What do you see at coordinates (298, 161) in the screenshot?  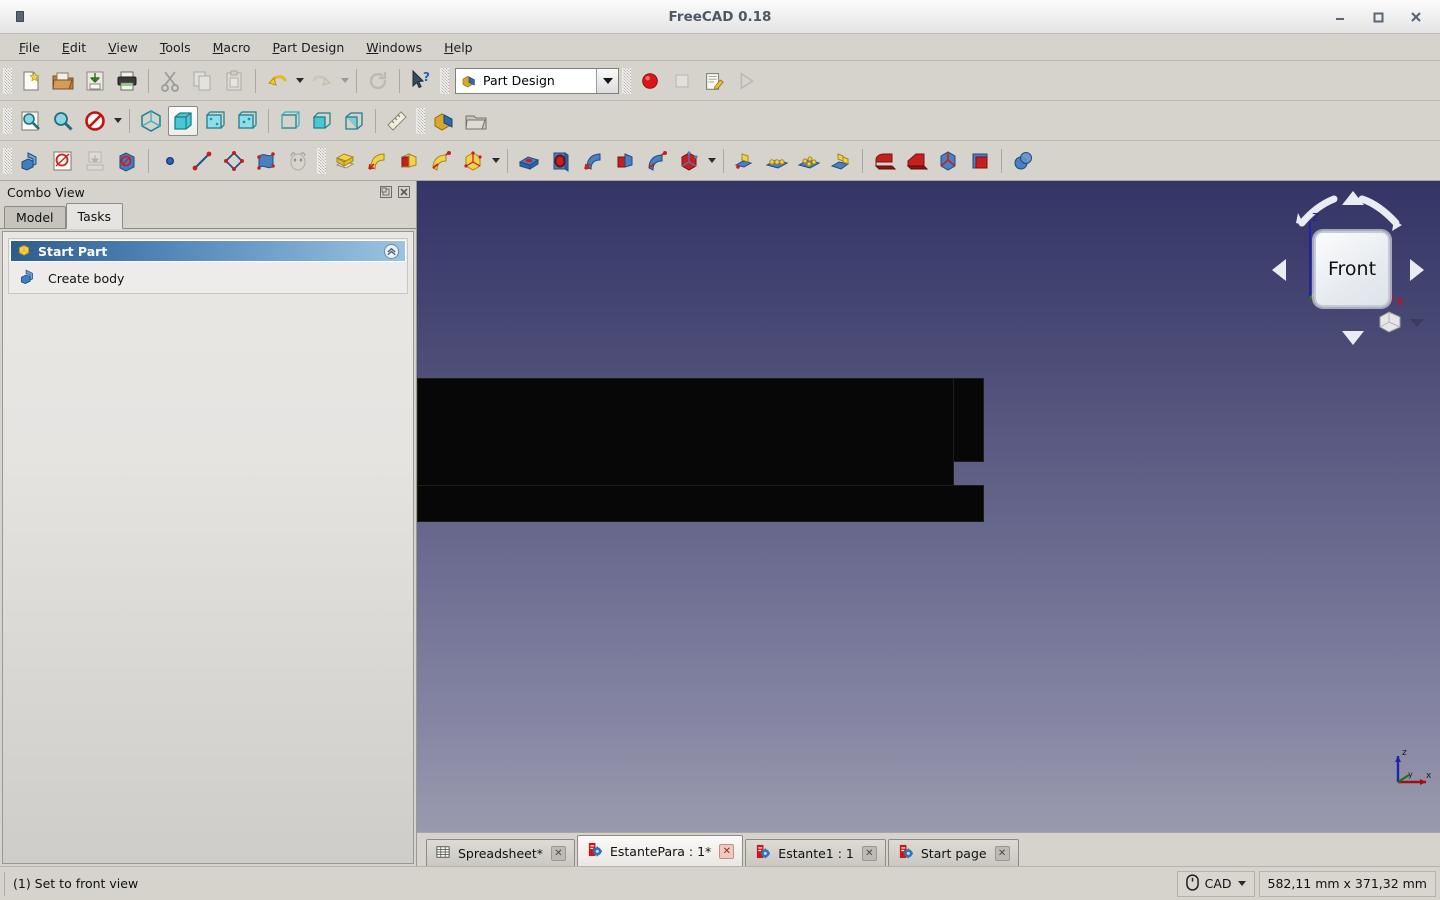 I see `shape-binder-icon` at bounding box center [298, 161].